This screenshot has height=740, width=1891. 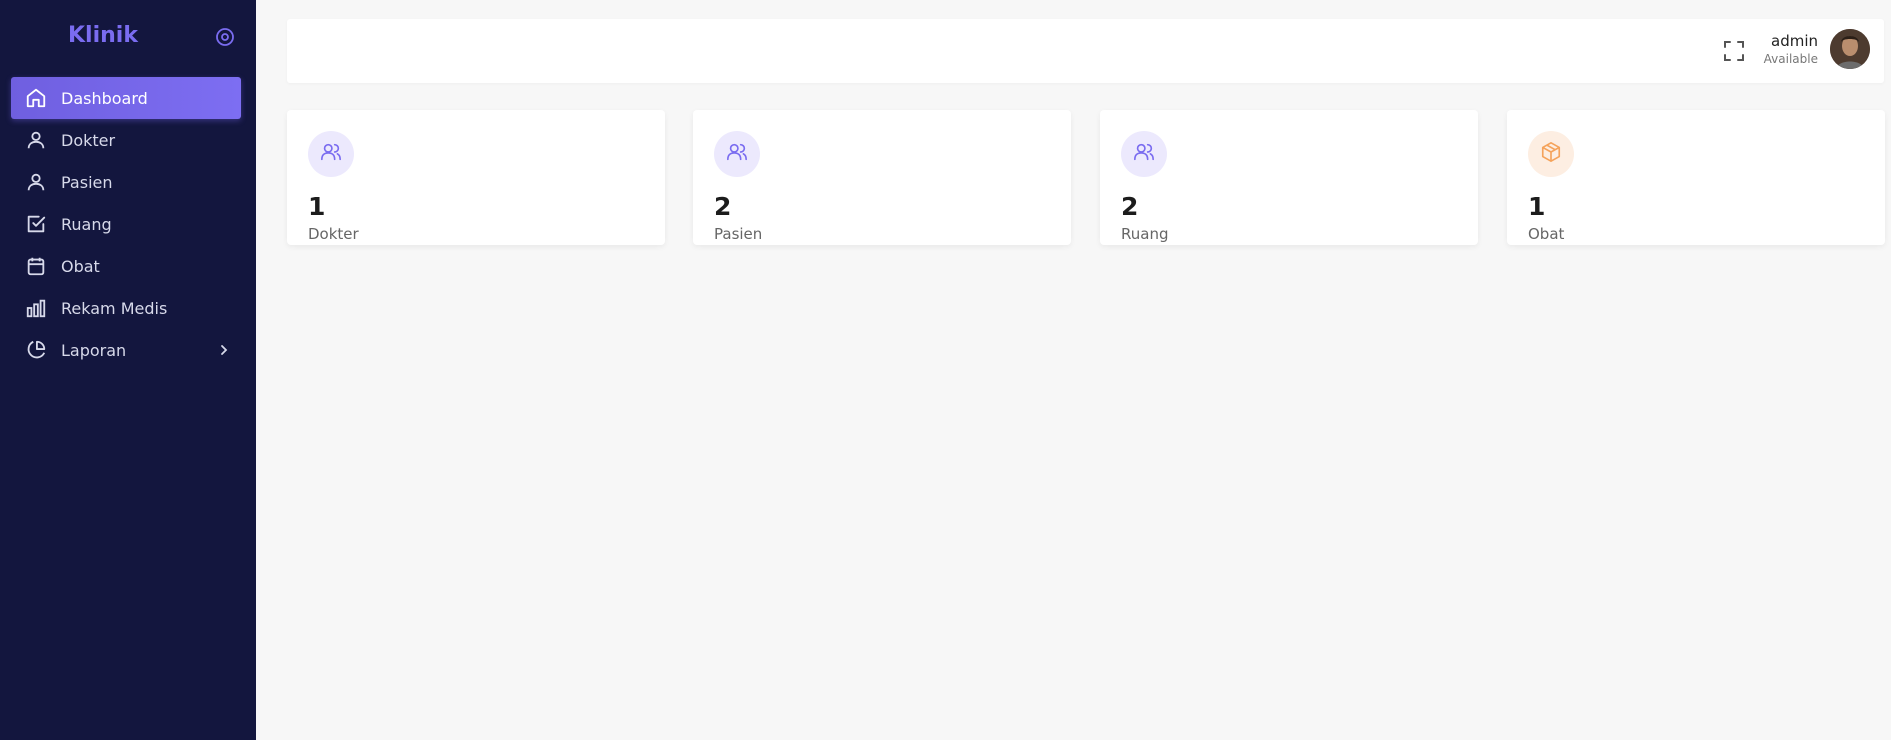 What do you see at coordinates (87, 182) in the screenshot?
I see `sidebar-item-label: Pasien` at bounding box center [87, 182].